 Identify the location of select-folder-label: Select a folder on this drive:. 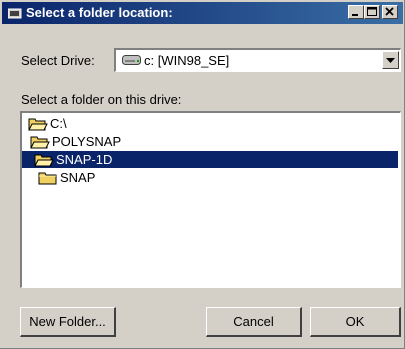
(101, 99).